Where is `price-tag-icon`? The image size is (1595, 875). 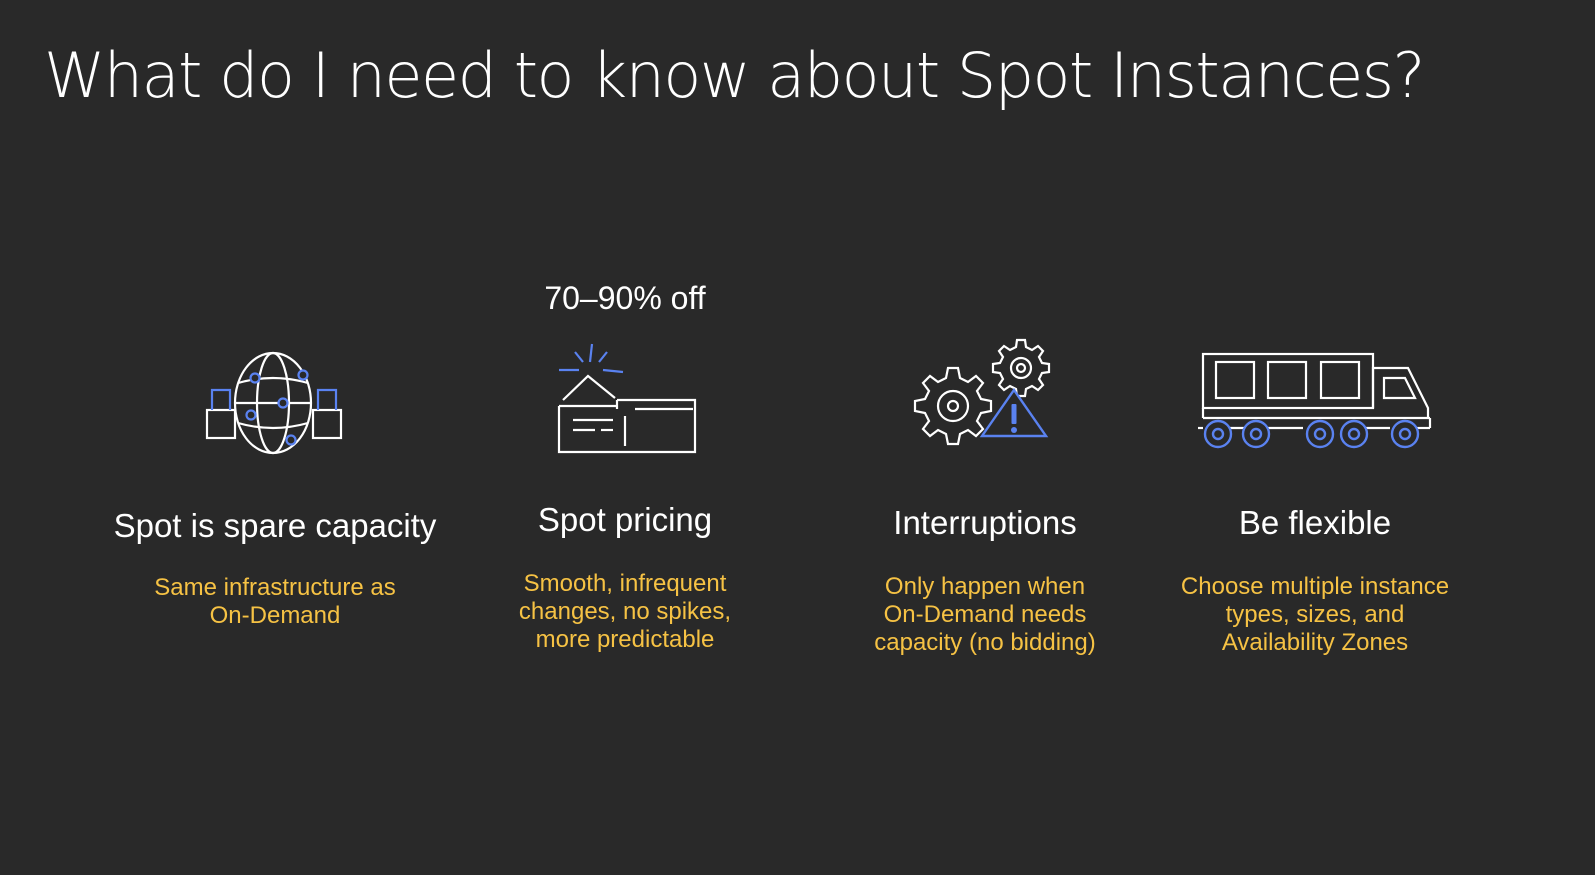 price-tag-icon is located at coordinates (630, 400).